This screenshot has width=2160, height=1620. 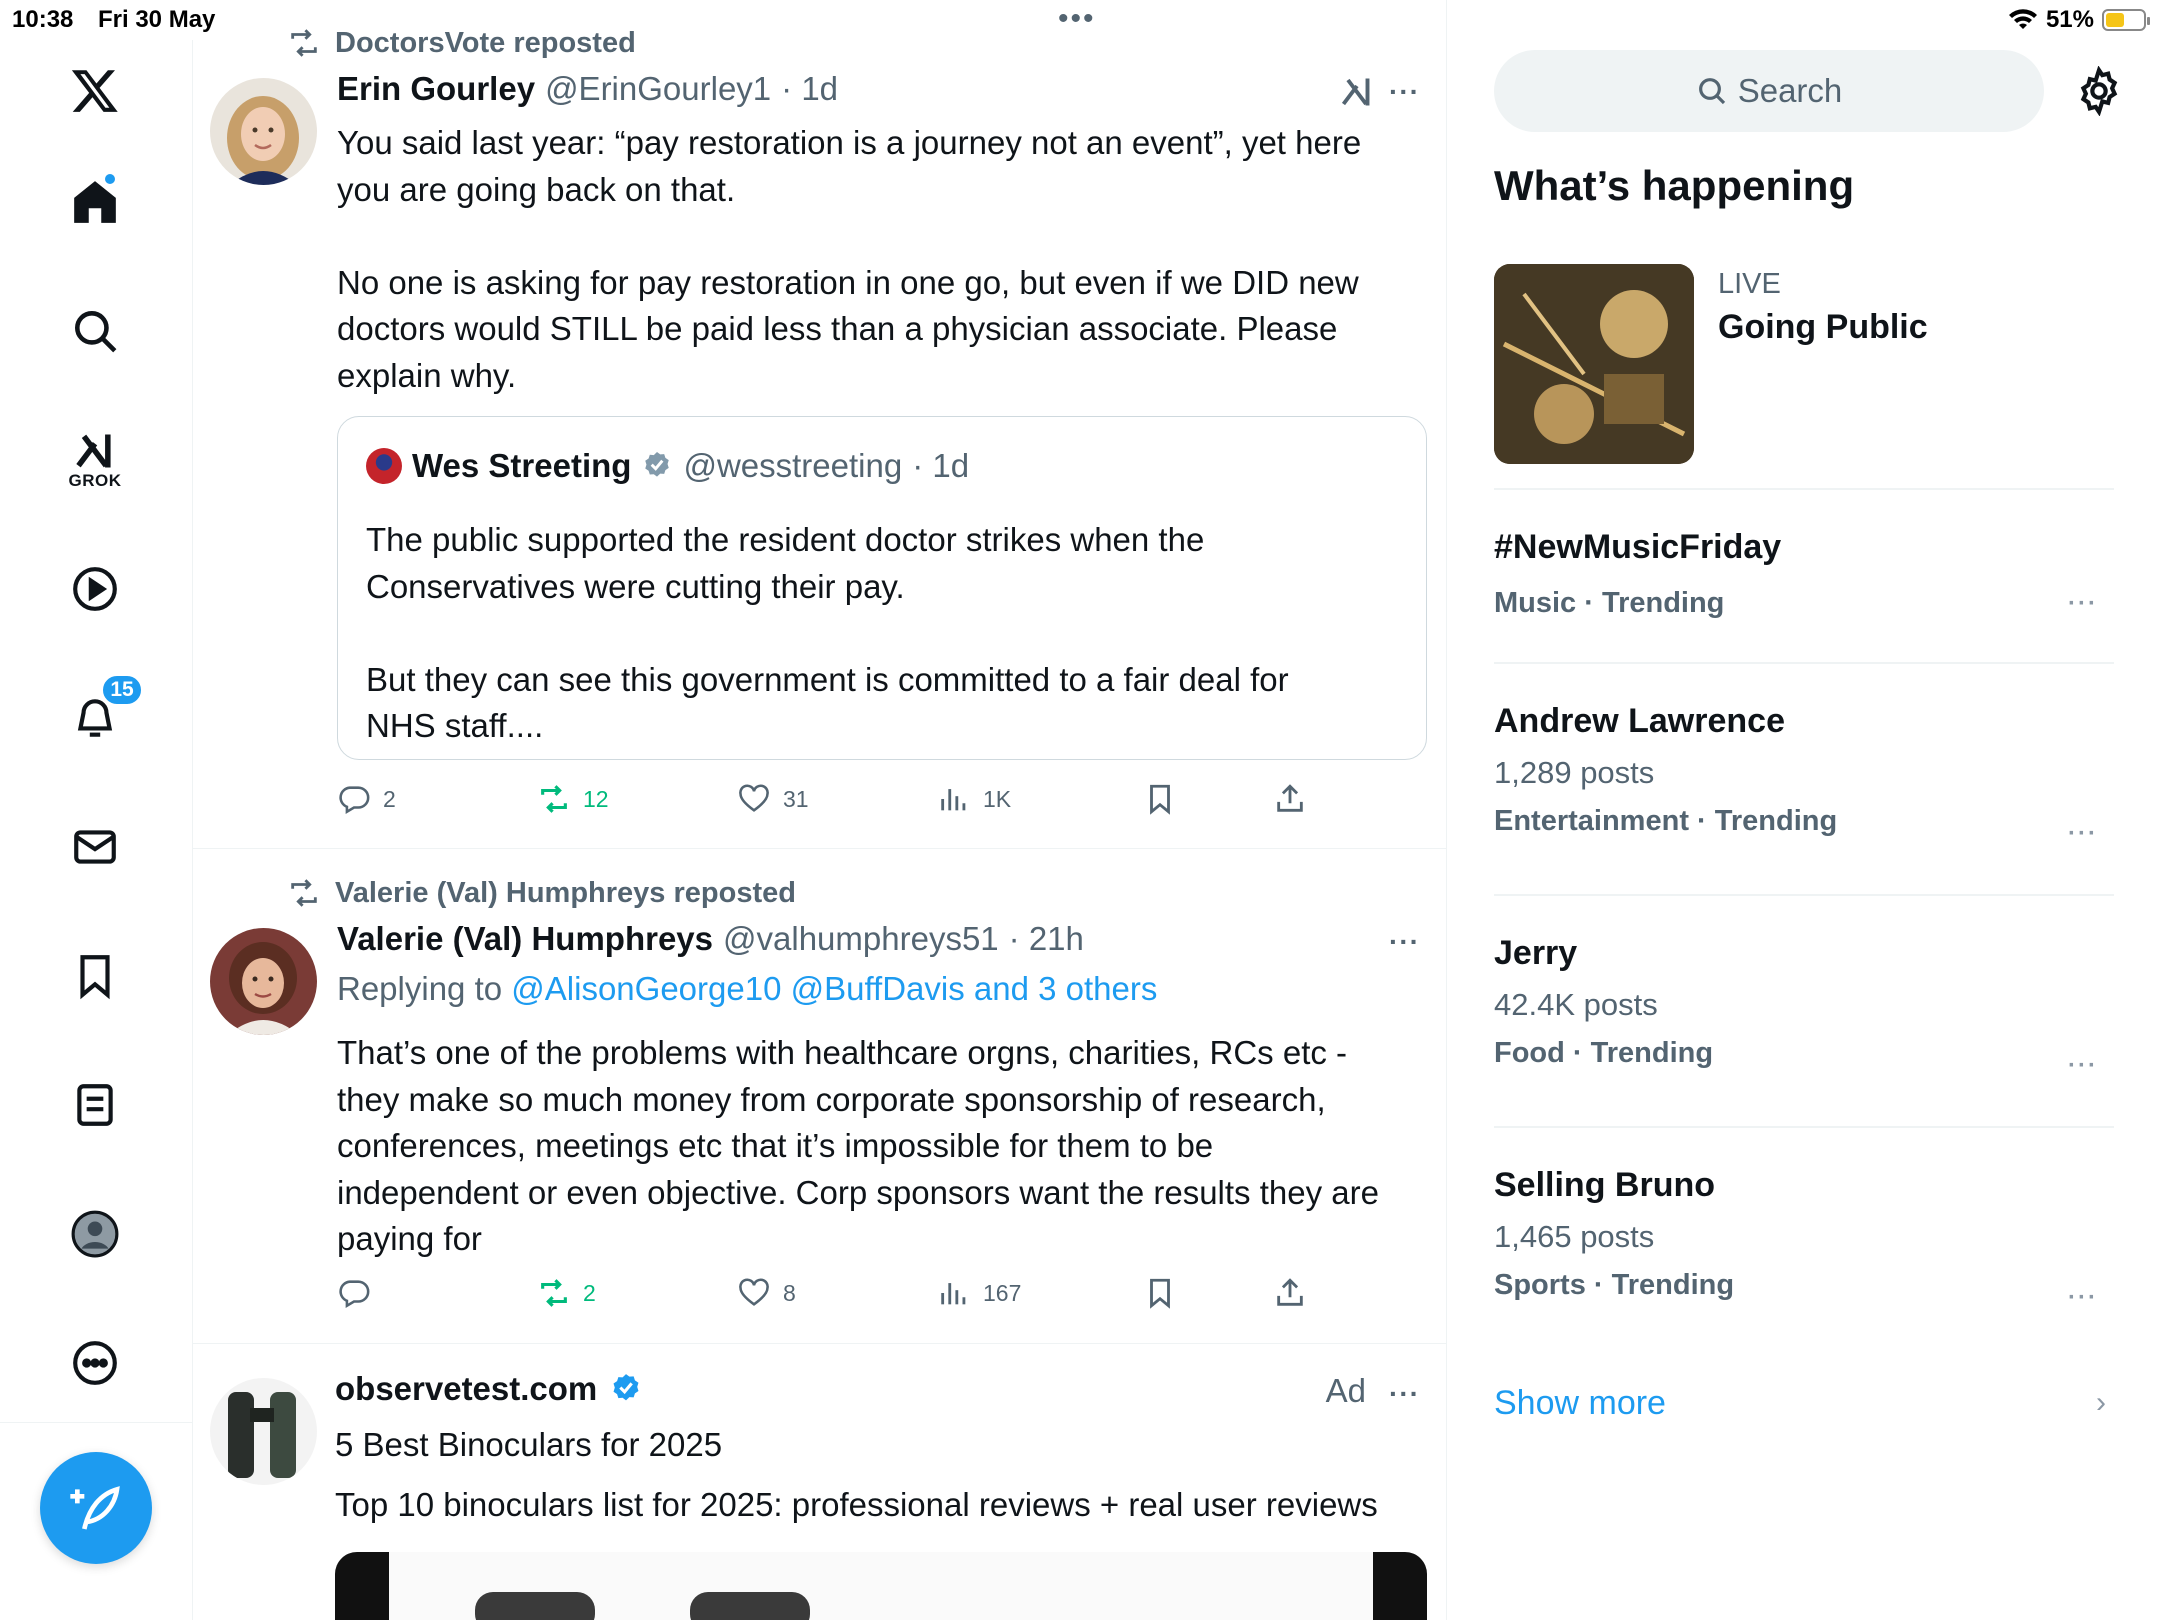 I want to click on messages-icon, so click(x=95, y=847).